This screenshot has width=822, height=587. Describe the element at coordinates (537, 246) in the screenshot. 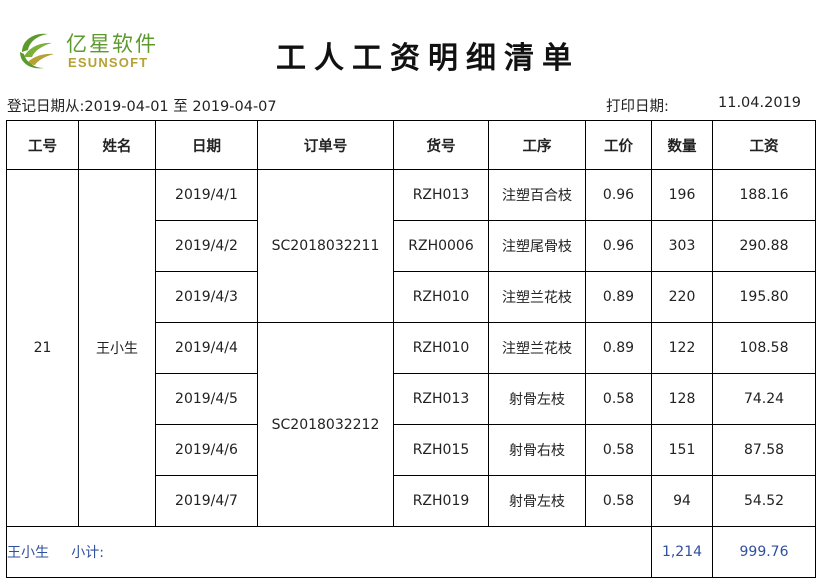

I see `process-cell: 注塑尾骨枝` at that location.